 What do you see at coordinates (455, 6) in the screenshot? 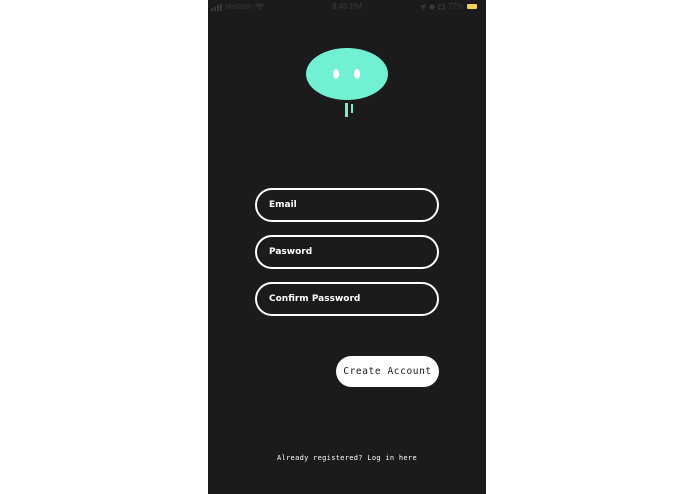
I see `battery-percent: 77%` at bounding box center [455, 6].